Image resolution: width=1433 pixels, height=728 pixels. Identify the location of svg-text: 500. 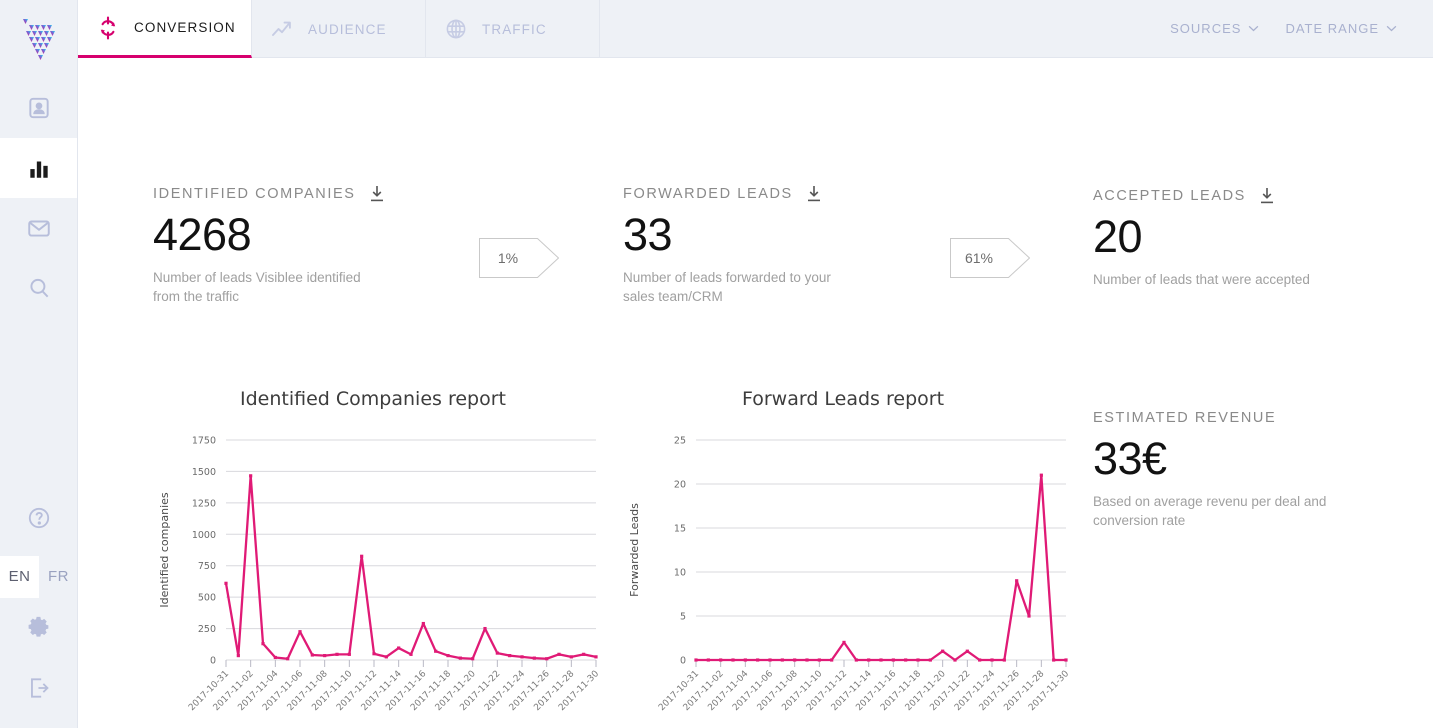
(207, 598).